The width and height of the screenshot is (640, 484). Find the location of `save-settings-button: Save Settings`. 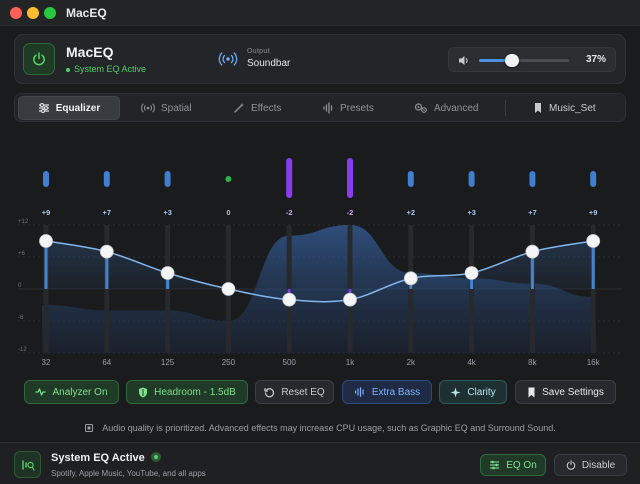

save-settings-button: Save Settings is located at coordinates (565, 392).